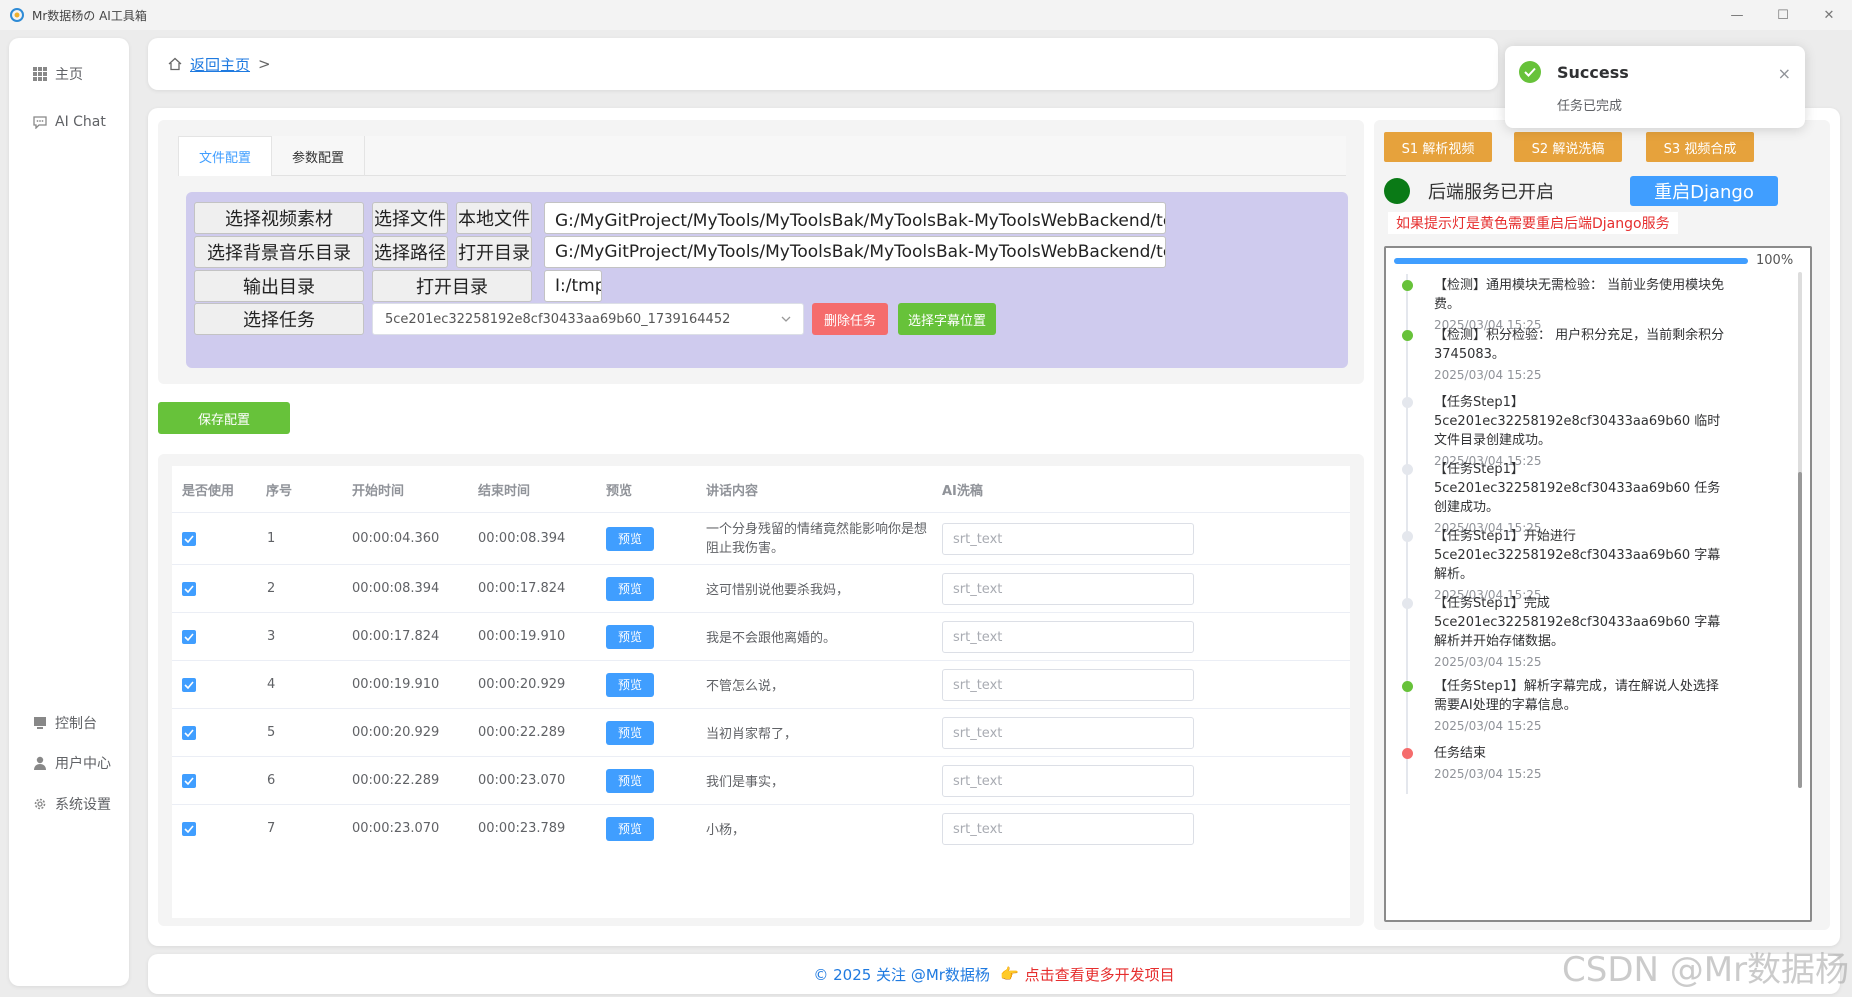 The height and width of the screenshot is (997, 1852). Describe the element at coordinates (271, 538) in the screenshot. I see `row-index: 1` at that location.